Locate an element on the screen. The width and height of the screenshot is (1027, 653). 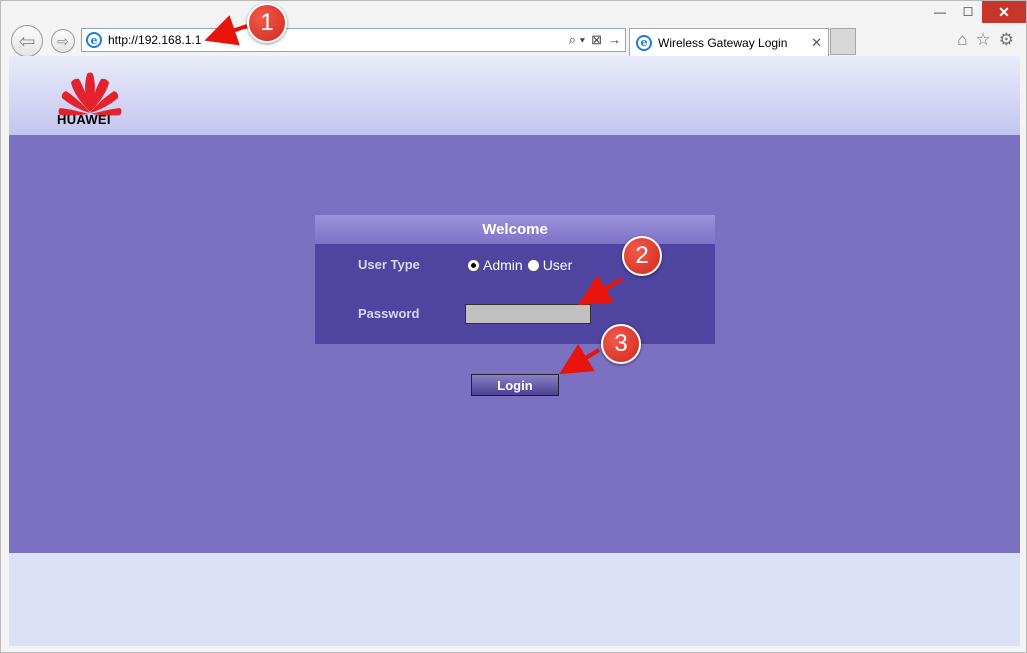
forward-button: ⇨ is located at coordinates (63, 41).